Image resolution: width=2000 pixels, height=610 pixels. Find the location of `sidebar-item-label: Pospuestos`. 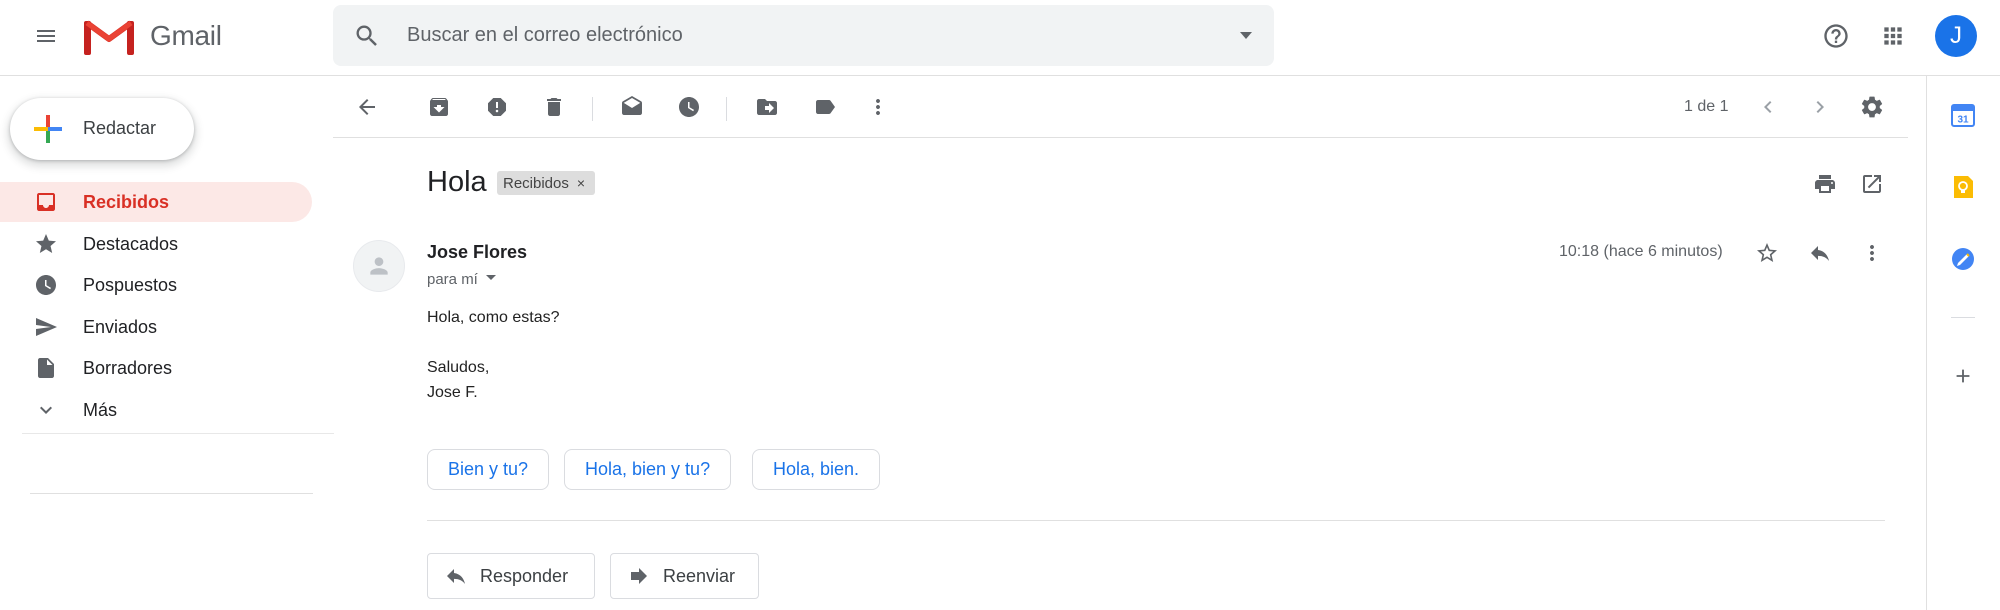

sidebar-item-label: Pospuestos is located at coordinates (130, 285).